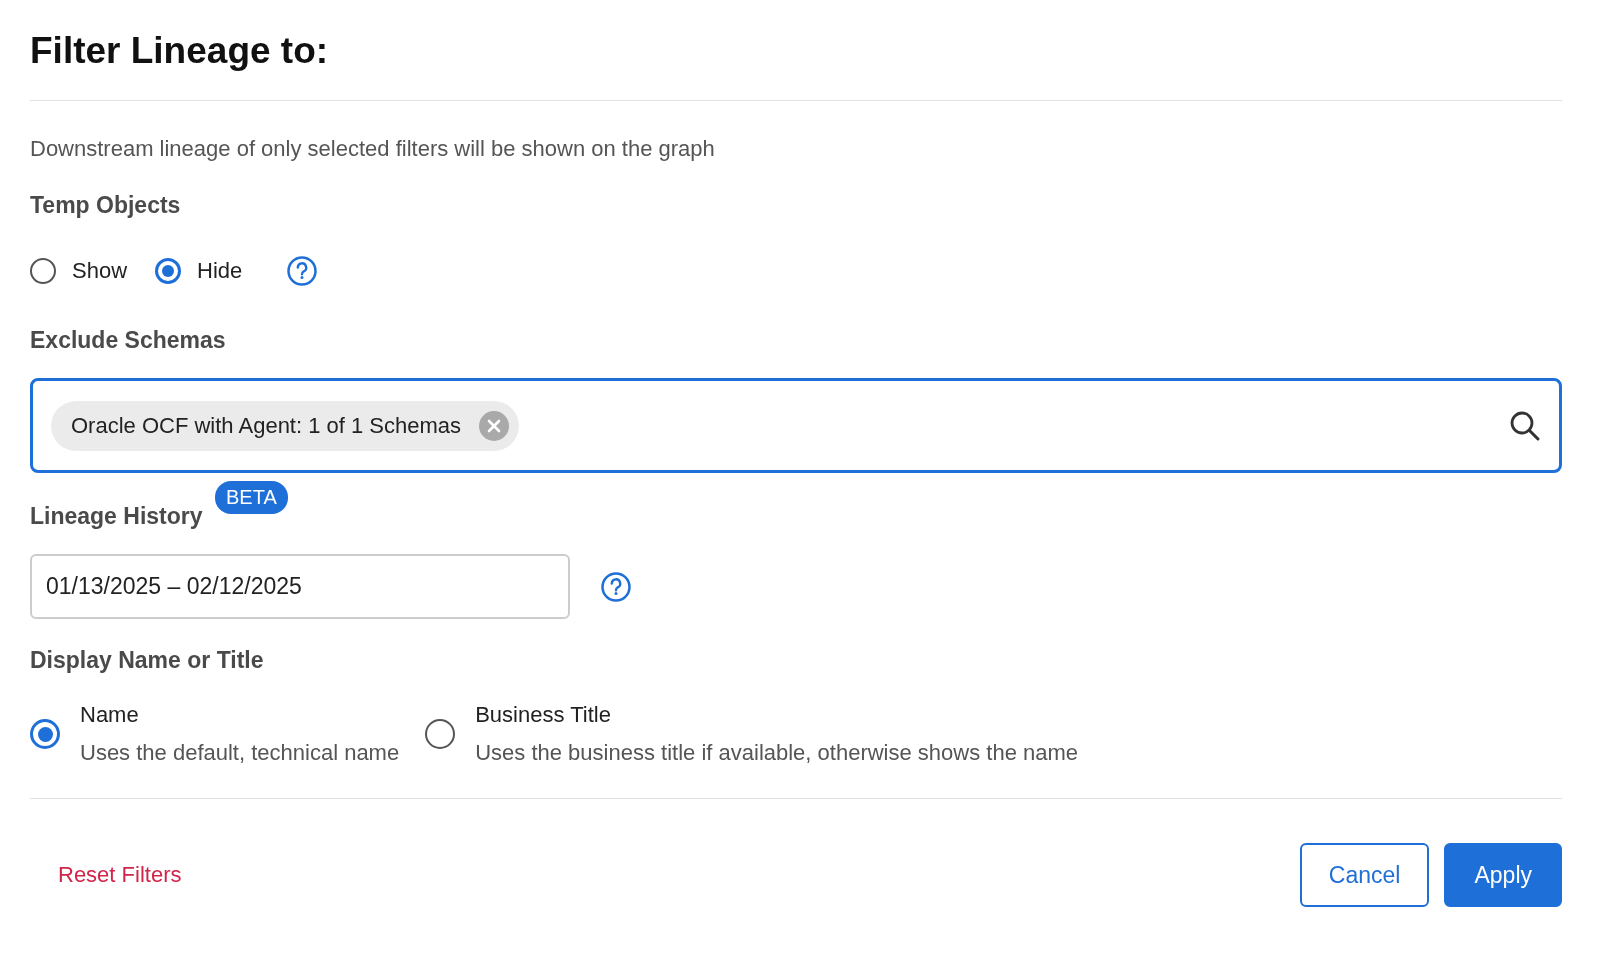 The width and height of the screenshot is (1600, 961). I want to click on dialog-title: Filter Lineage to:, so click(180, 51).